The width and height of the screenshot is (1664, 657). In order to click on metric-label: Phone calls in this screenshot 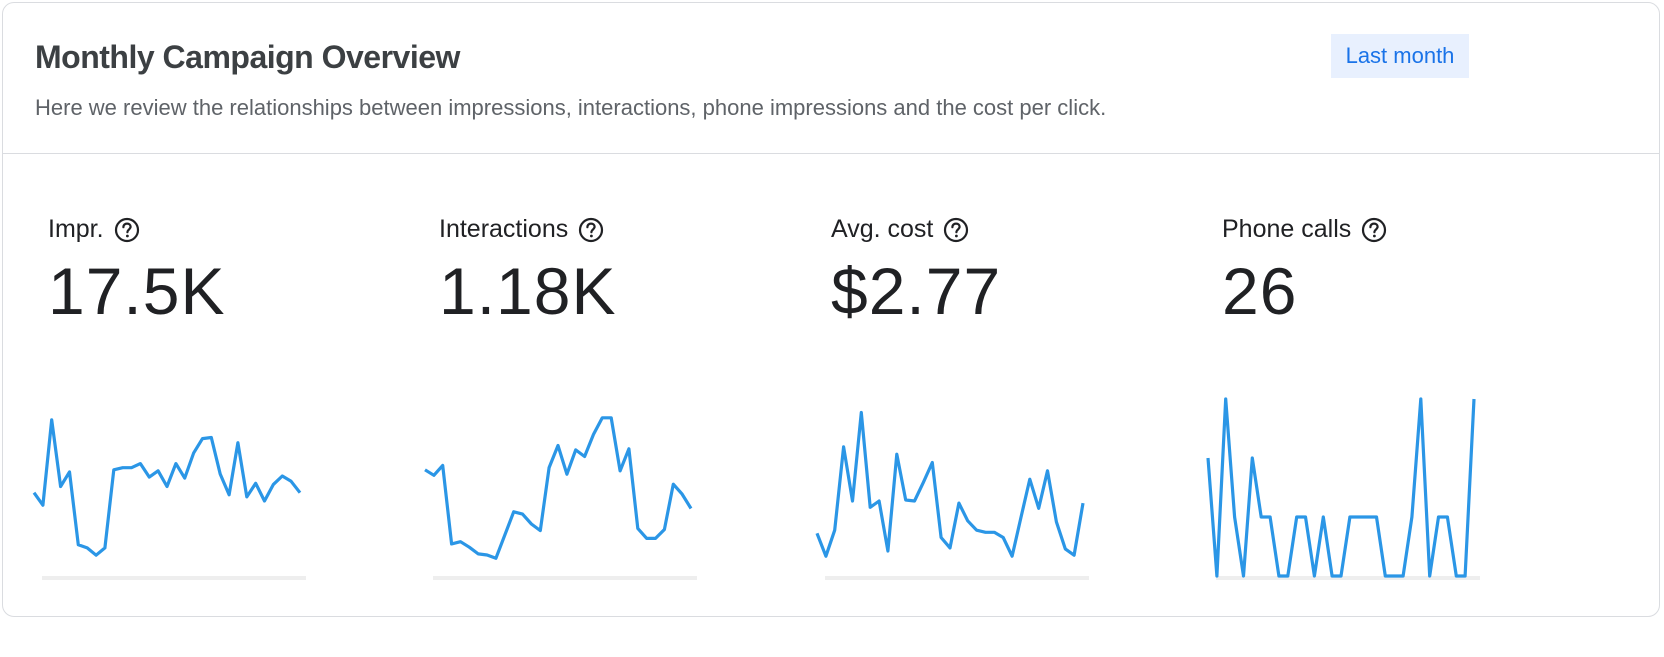, I will do `click(1304, 229)`.